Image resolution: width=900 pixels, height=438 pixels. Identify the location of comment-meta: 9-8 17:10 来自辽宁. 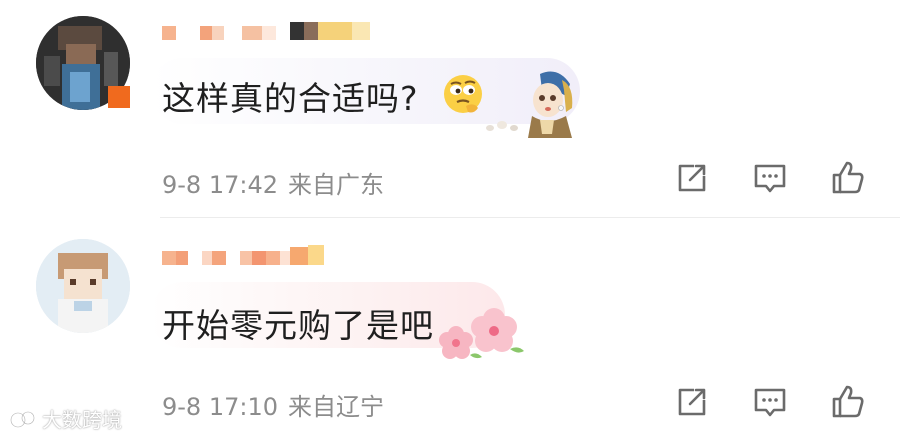
(273, 404).